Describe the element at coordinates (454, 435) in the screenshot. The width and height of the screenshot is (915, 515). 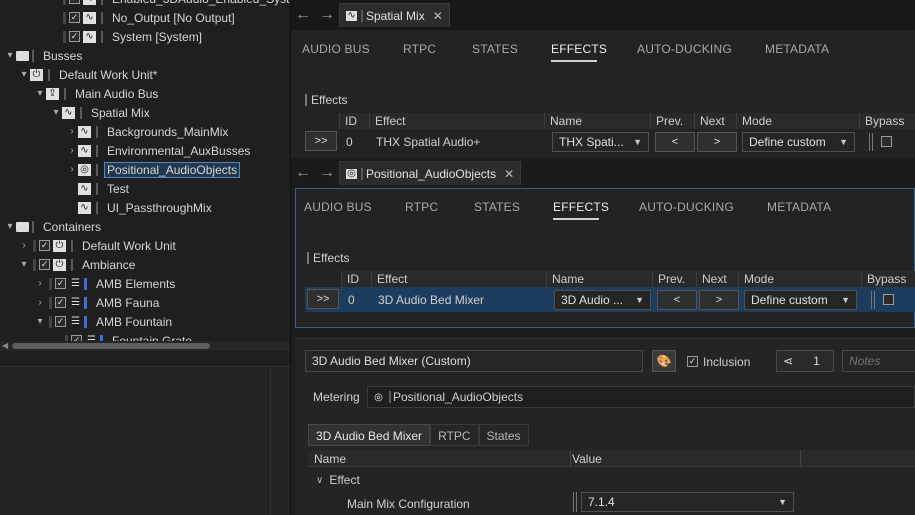
I see `subtab-rtpc: RTPC` at that location.